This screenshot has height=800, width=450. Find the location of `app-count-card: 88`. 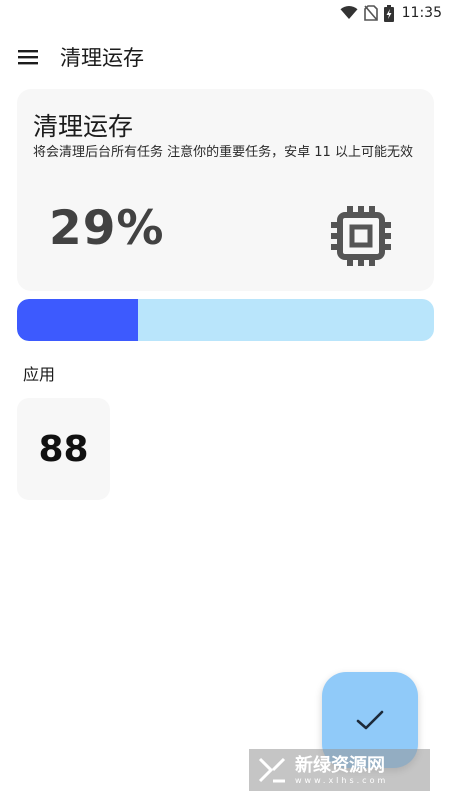

app-count-card: 88 is located at coordinates (63, 449).